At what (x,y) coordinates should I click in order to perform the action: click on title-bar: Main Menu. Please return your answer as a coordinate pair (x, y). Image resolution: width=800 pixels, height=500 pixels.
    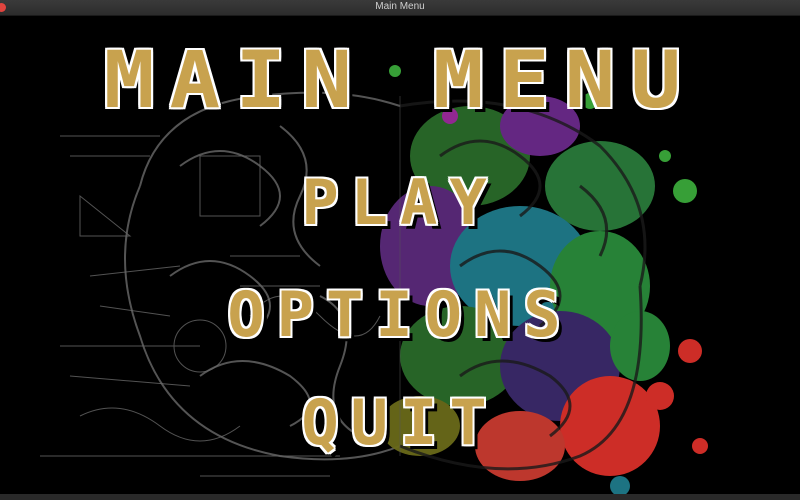
    Looking at the image, I should click on (400, 8).